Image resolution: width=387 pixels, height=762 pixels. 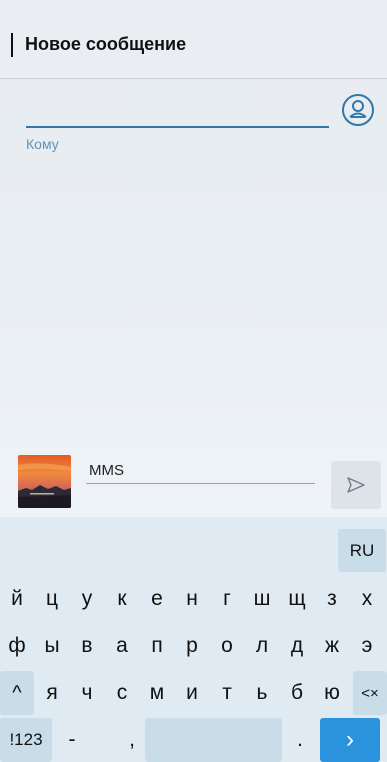 I want to click on comma-key: ,, so click(x=132, y=740).